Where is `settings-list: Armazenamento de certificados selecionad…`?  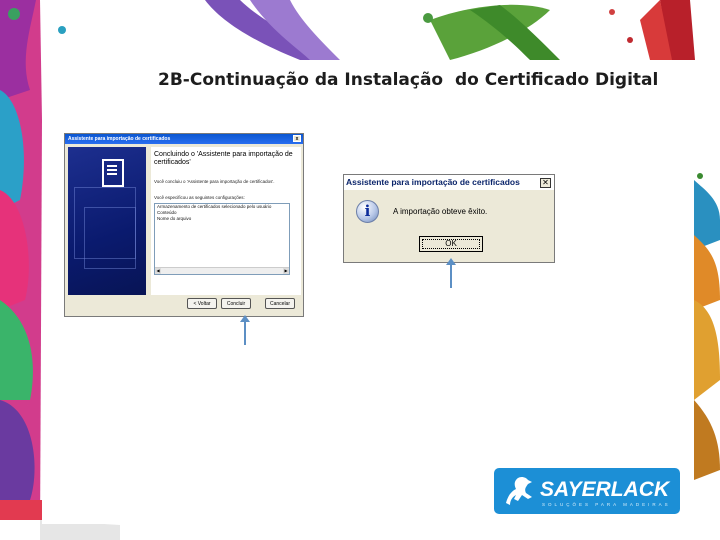
settings-list: Armazenamento de certificados selecionad… is located at coordinates (222, 239).